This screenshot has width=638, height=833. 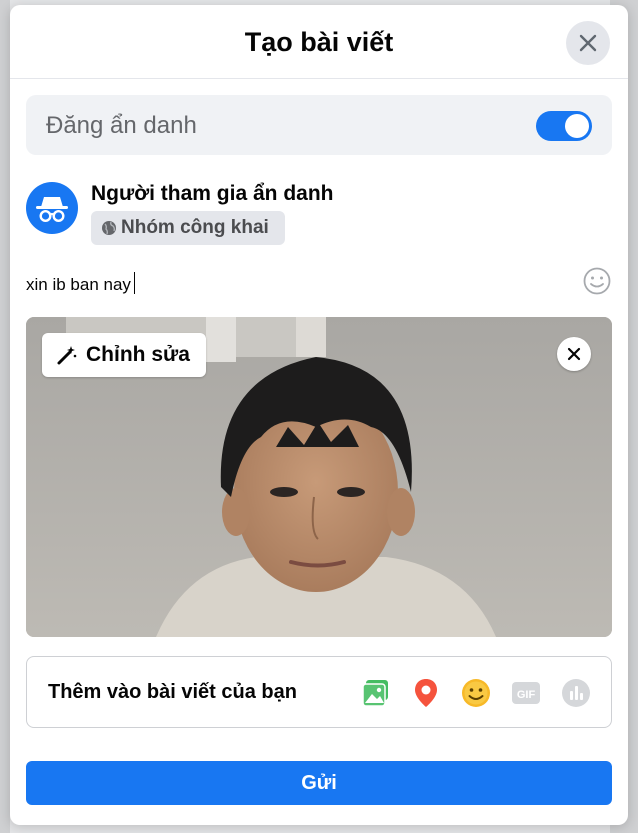 I want to click on location-pin-icon, so click(x=426, y=693).